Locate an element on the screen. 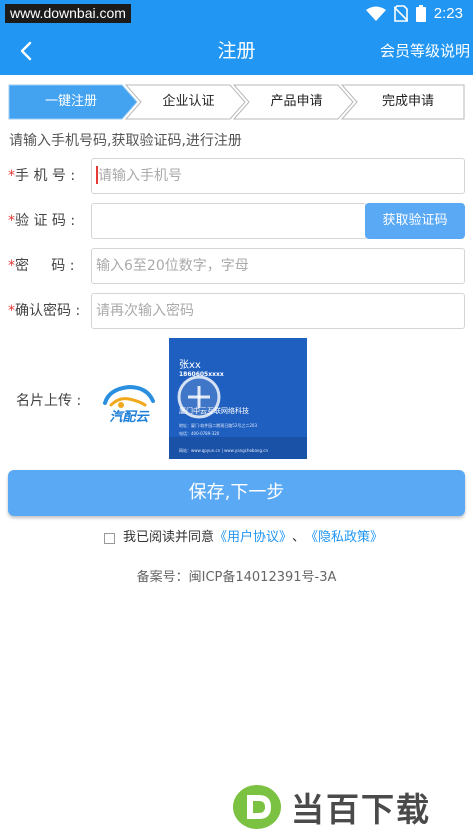 The height and width of the screenshot is (840, 473). step-1-label: 一键注册 is located at coordinates (70, 101).